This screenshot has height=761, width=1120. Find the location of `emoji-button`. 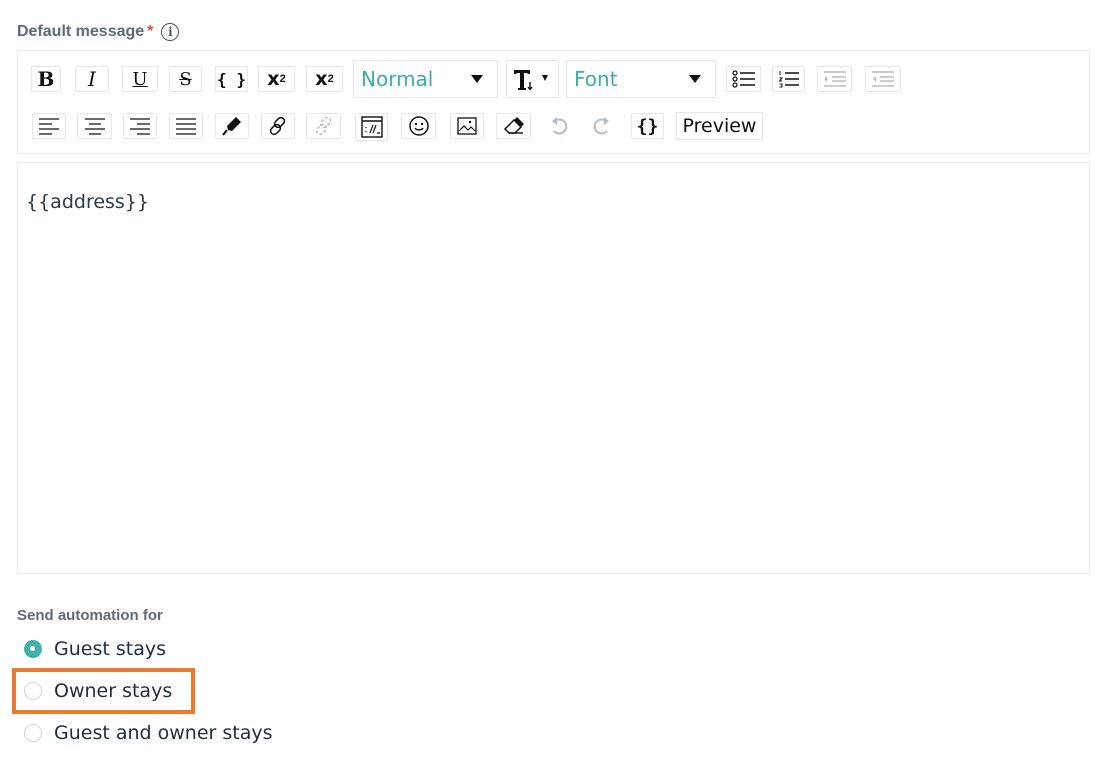

emoji-button is located at coordinates (418, 126).